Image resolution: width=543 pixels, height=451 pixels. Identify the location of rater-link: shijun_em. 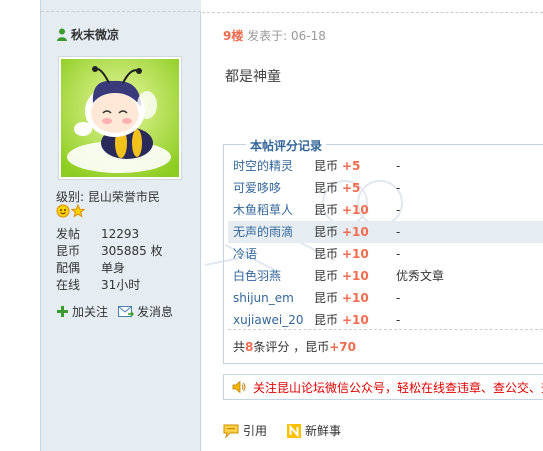
(271, 298).